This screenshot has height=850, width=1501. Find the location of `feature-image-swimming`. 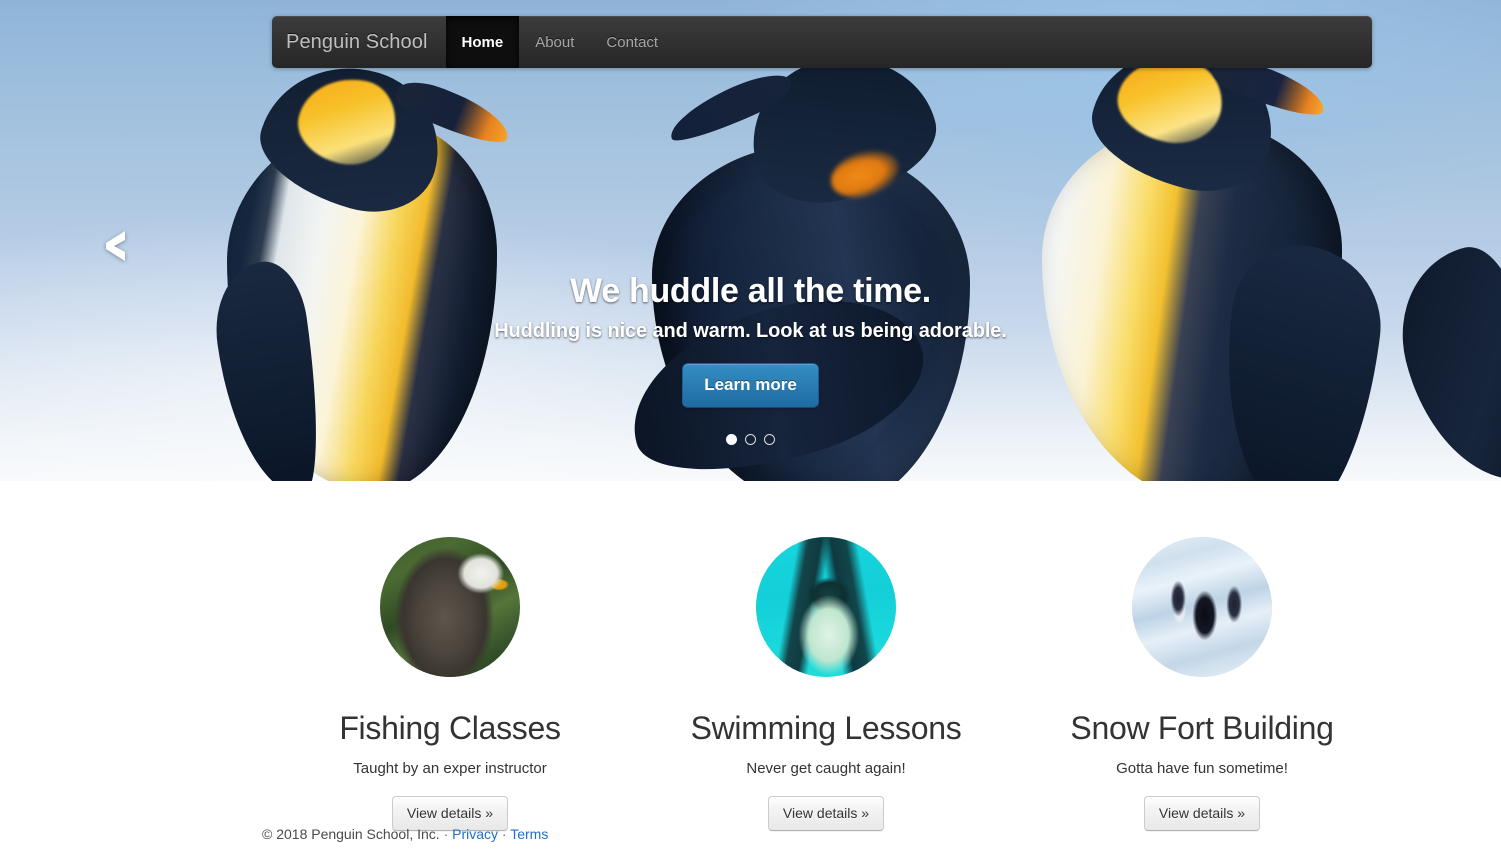

feature-image-swimming is located at coordinates (826, 607).